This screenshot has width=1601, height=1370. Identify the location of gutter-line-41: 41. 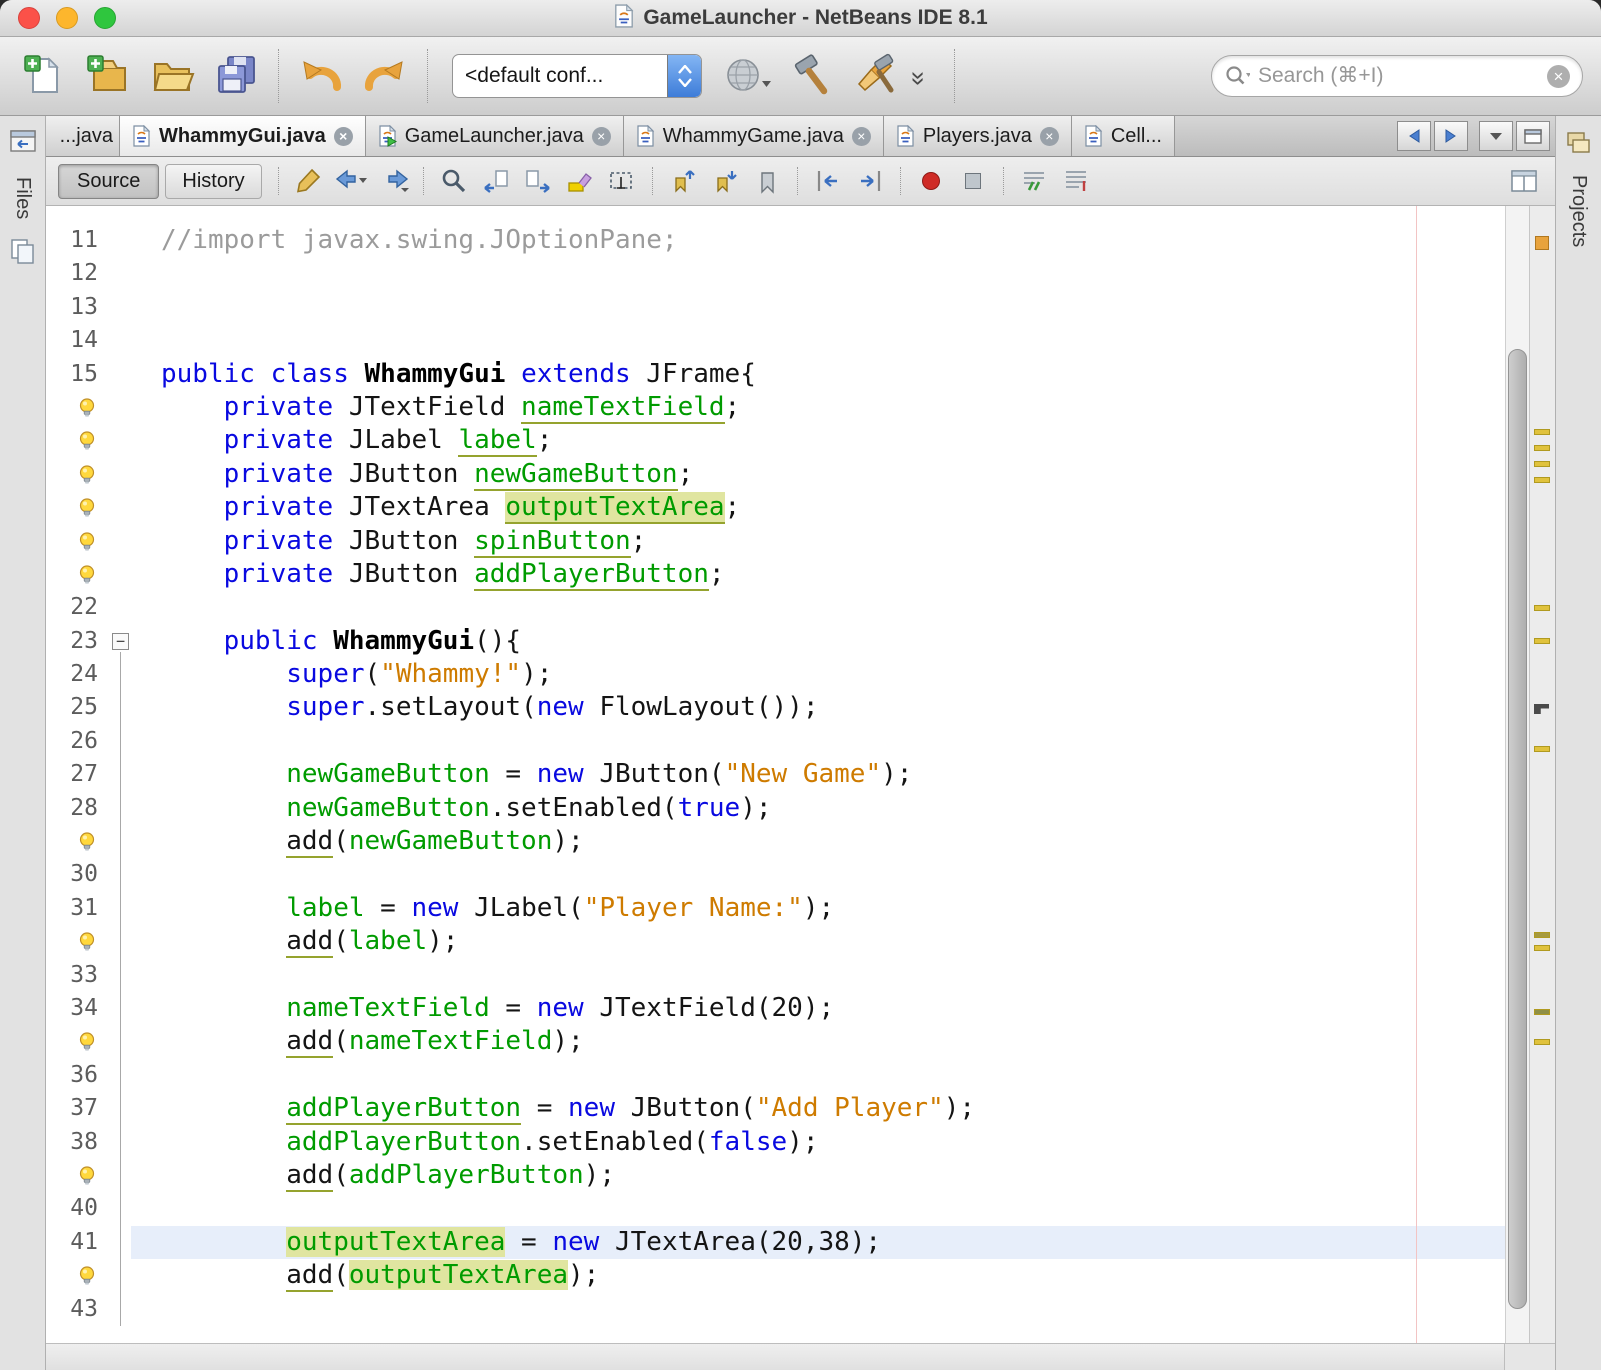
(88, 1242).